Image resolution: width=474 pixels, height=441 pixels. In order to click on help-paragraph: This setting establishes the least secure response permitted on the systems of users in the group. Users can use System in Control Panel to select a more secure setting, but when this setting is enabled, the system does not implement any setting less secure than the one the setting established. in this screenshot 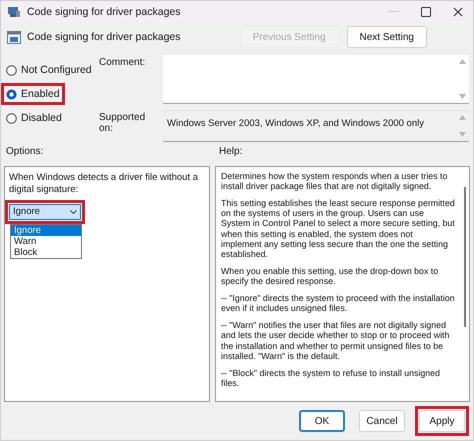, I will do `click(338, 228)`.